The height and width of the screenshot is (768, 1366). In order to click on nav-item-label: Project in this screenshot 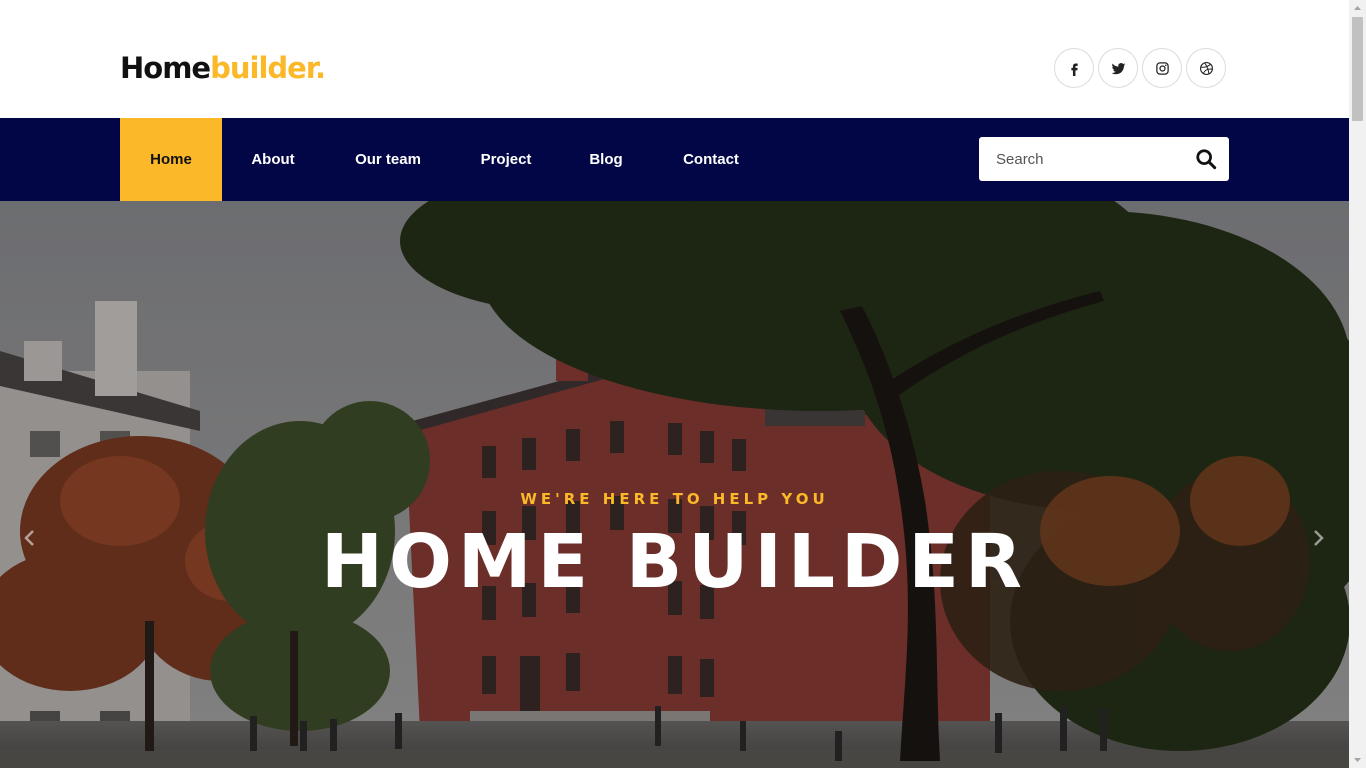, I will do `click(506, 159)`.